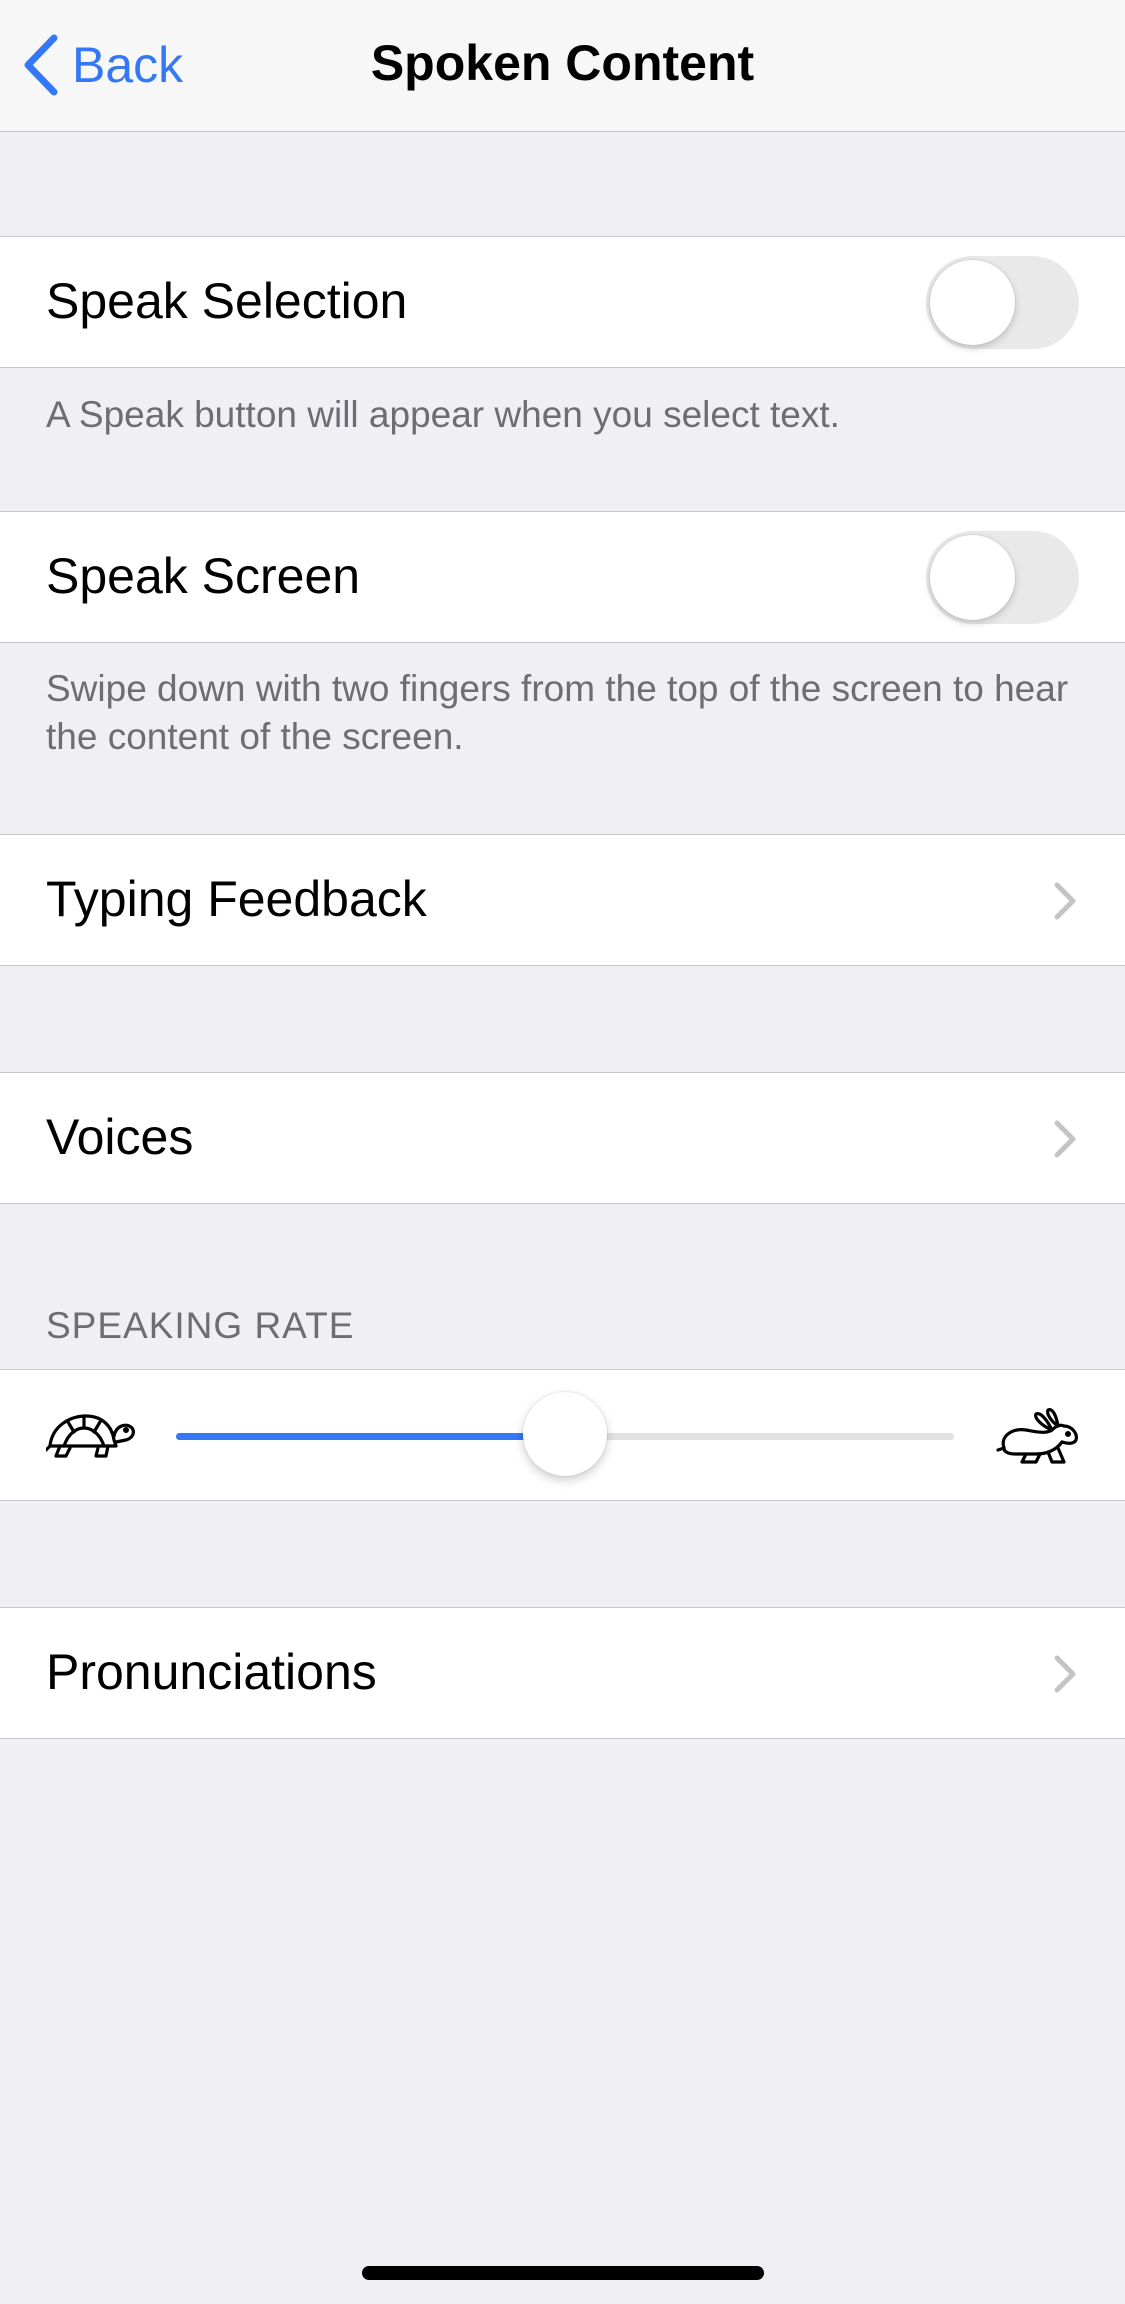 This screenshot has width=1125, height=2304. I want to click on speaking-rate-header: SPEAKING RATE, so click(200, 1325).